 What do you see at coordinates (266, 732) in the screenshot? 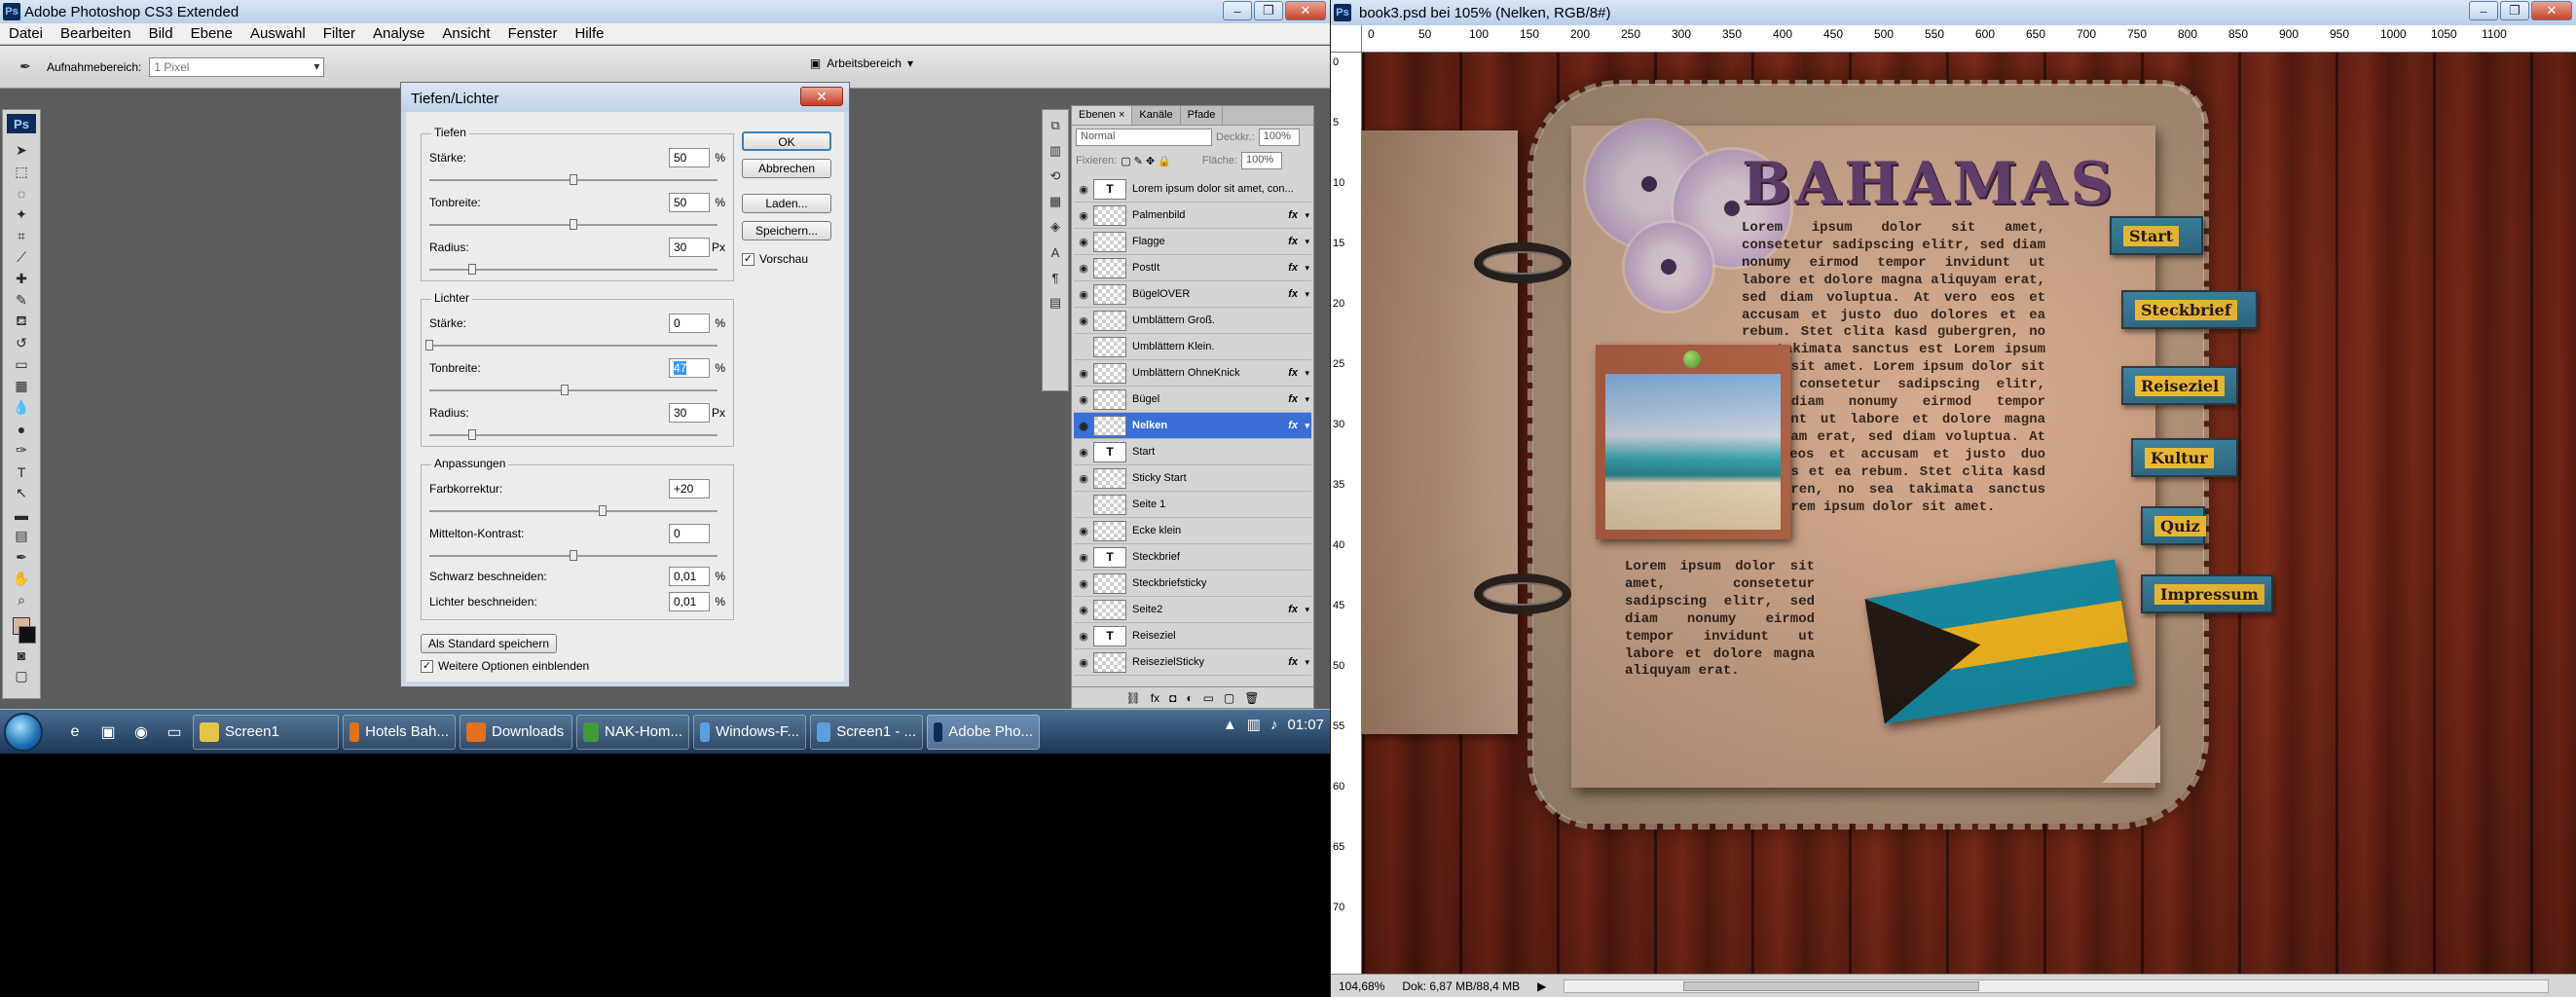
I see `taskbar-button: Screen1` at bounding box center [266, 732].